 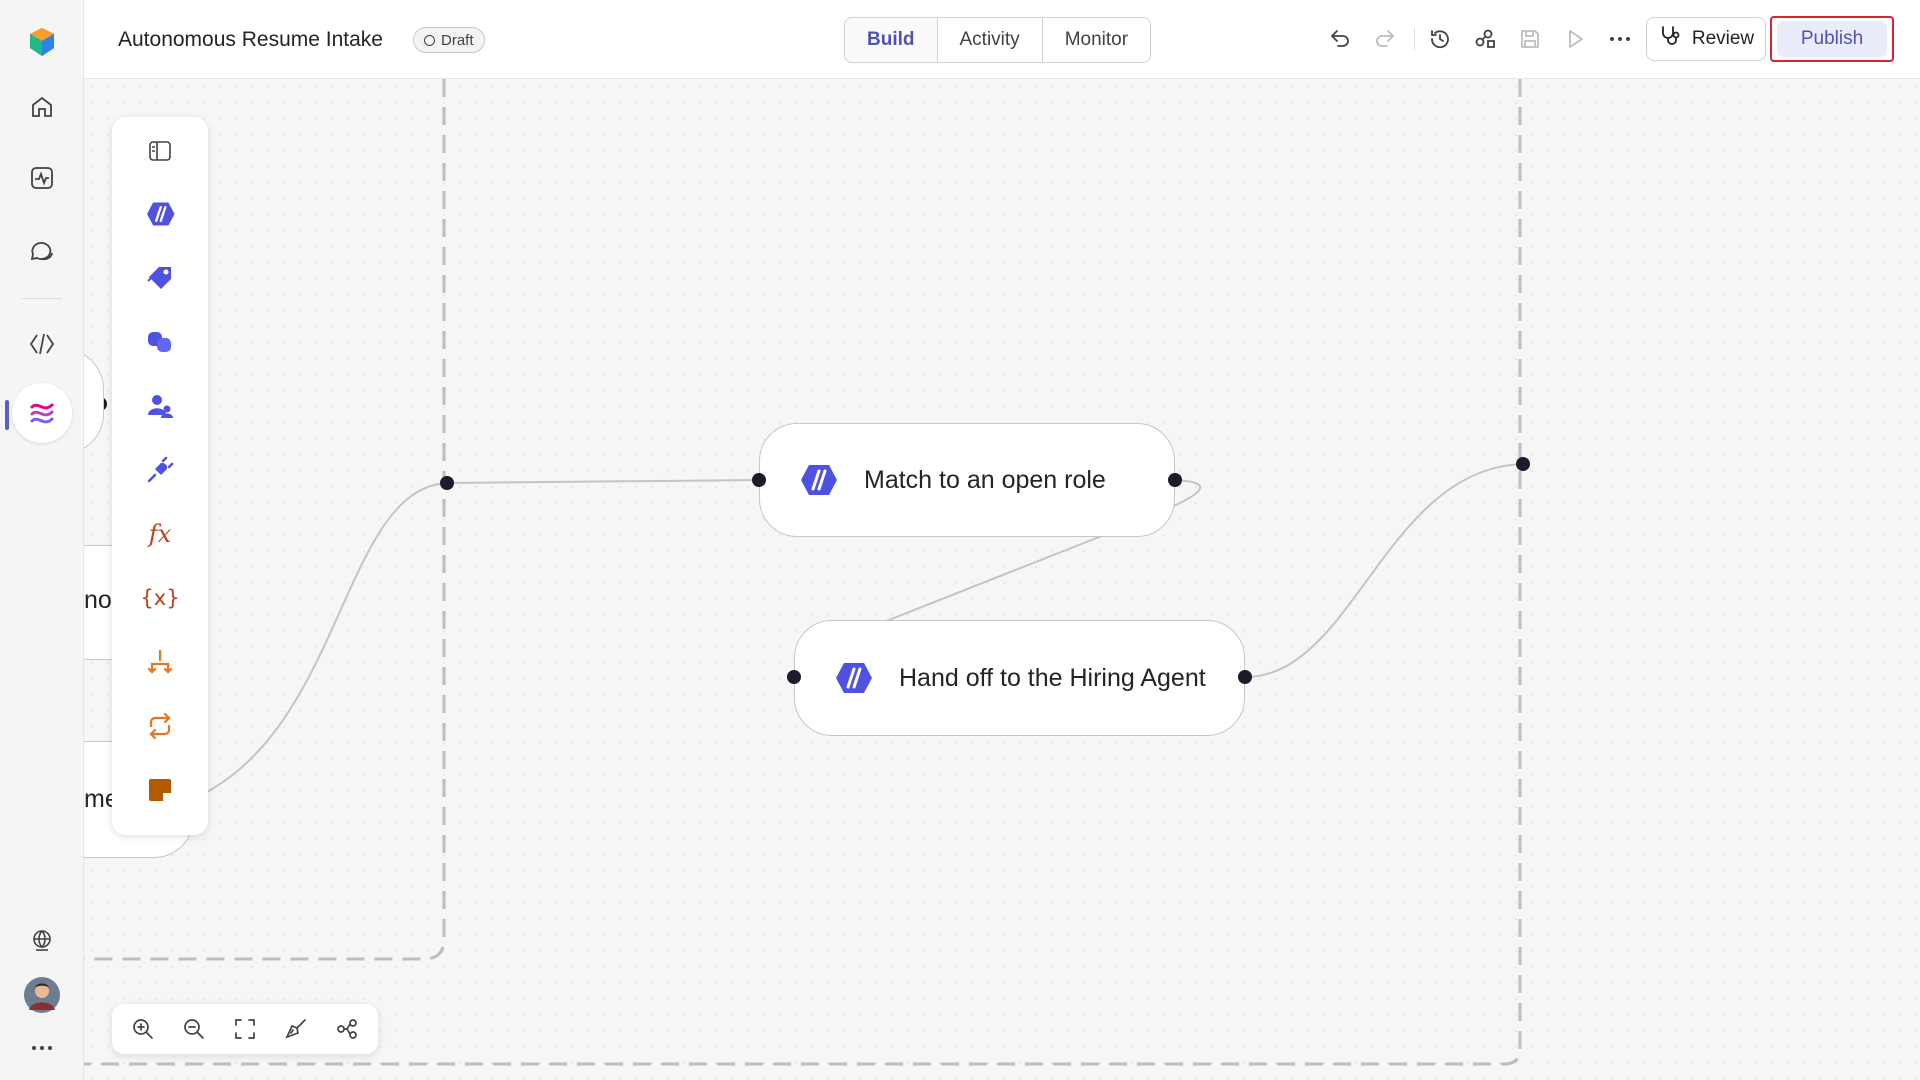 I want to click on tab-activity: Activity, so click(x=990, y=40).